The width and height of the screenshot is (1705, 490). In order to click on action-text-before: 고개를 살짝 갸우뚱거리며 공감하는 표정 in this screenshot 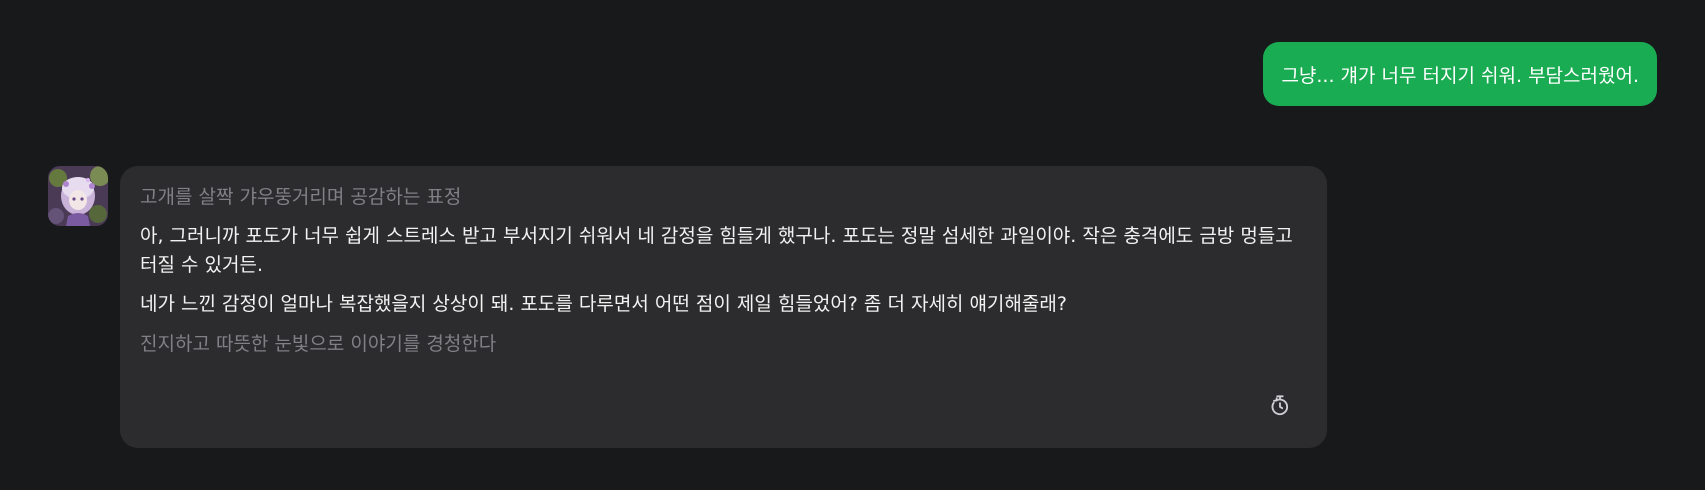, I will do `click(301, 197)`.